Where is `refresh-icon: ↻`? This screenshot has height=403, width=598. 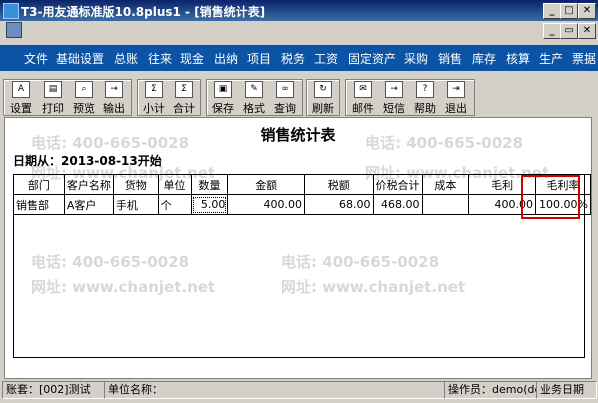 refresh-icon: ↻ is located at coordinates (323, 89).